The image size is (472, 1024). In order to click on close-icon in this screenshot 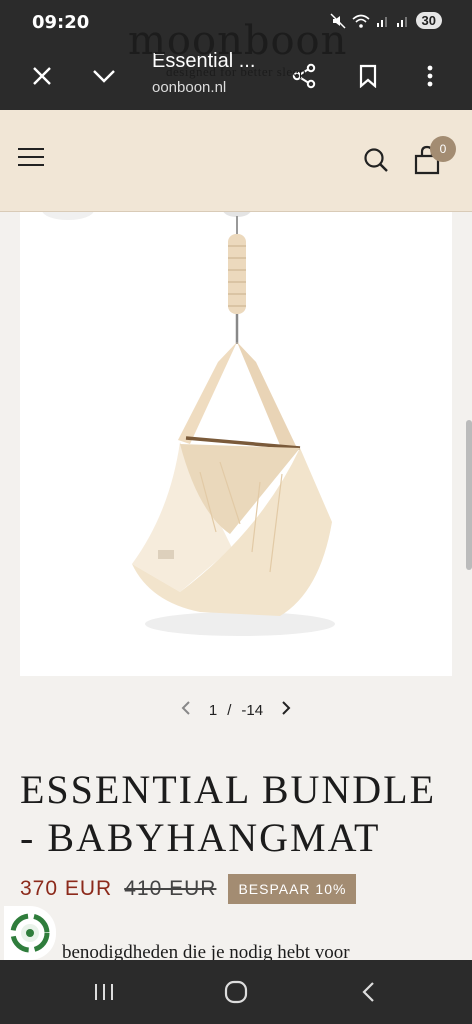, I will do `click(42, 76)`.